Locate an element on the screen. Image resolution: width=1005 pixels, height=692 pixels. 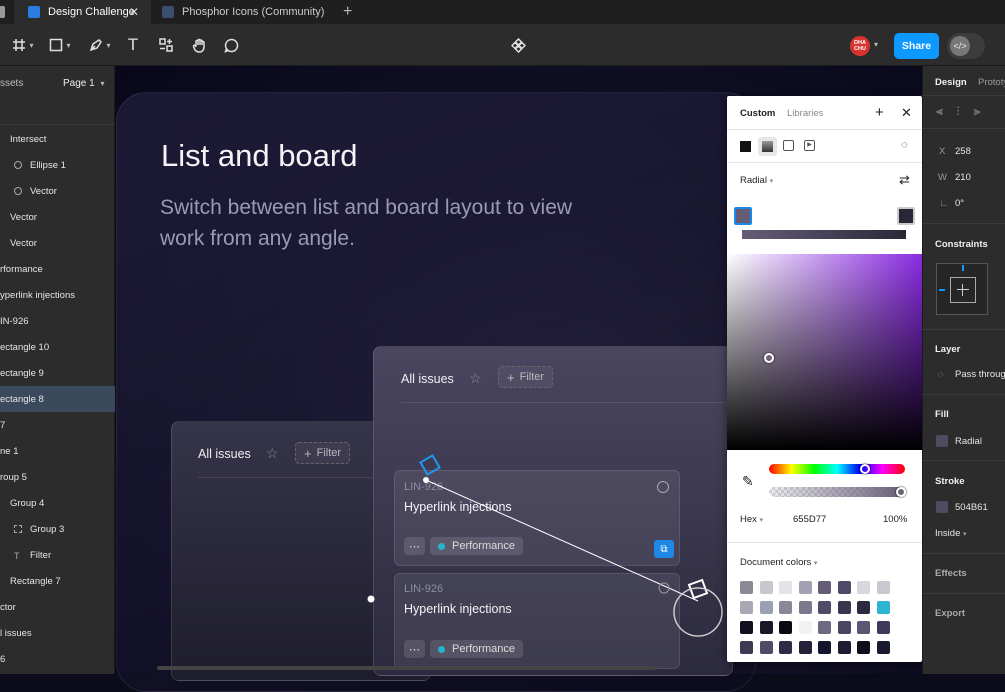
align-icons: ⫷⫶⫸ is located at coordinates (965, 111).